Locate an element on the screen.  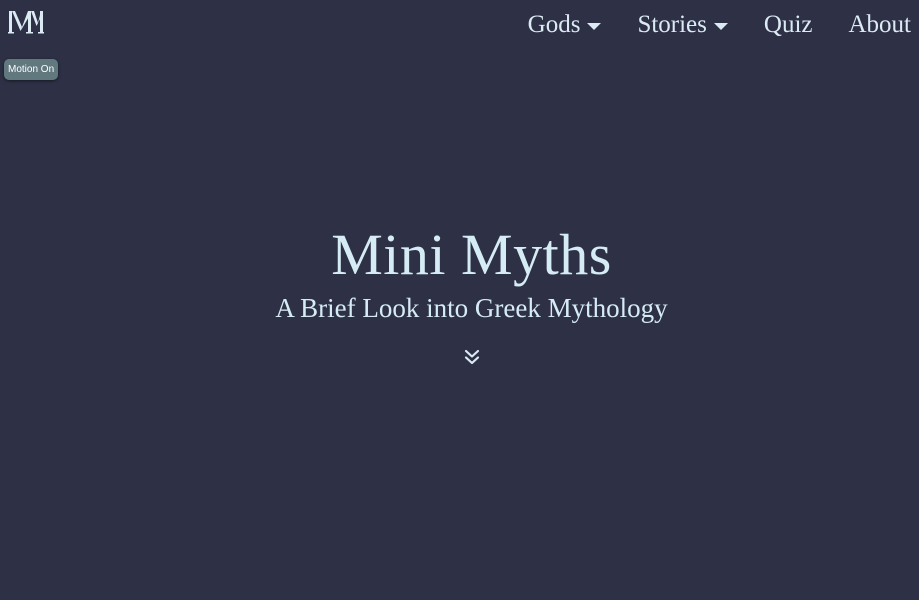
main-nav: Gods Stories Quiz About is located at coordinates (719, 25).